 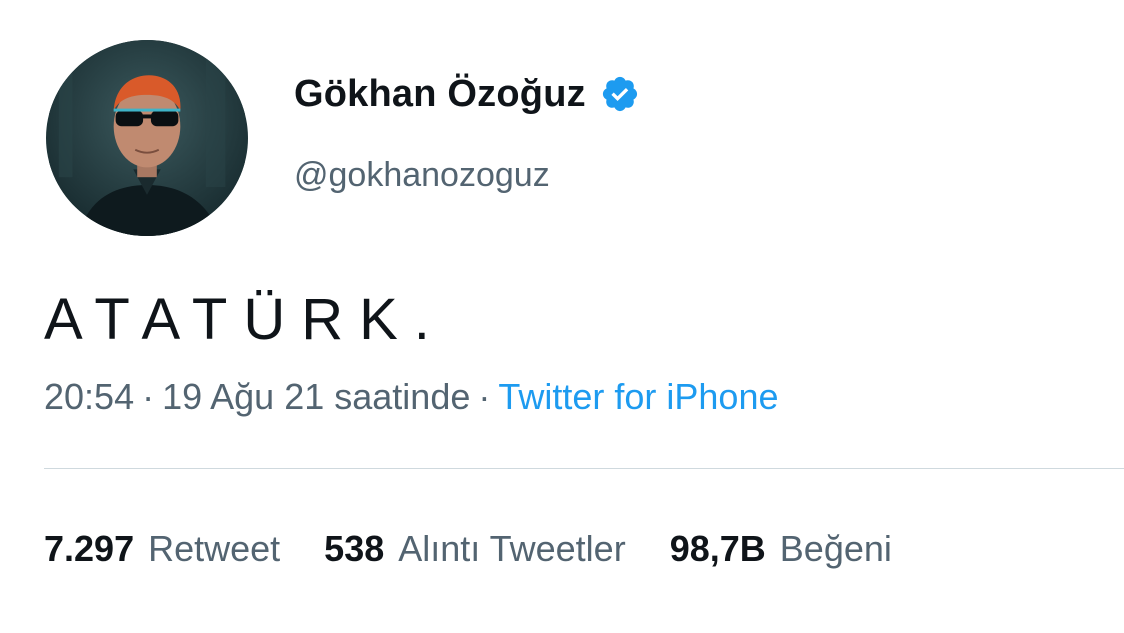 I want to click on like-label: Beğeni, so click(x=835, y=548).